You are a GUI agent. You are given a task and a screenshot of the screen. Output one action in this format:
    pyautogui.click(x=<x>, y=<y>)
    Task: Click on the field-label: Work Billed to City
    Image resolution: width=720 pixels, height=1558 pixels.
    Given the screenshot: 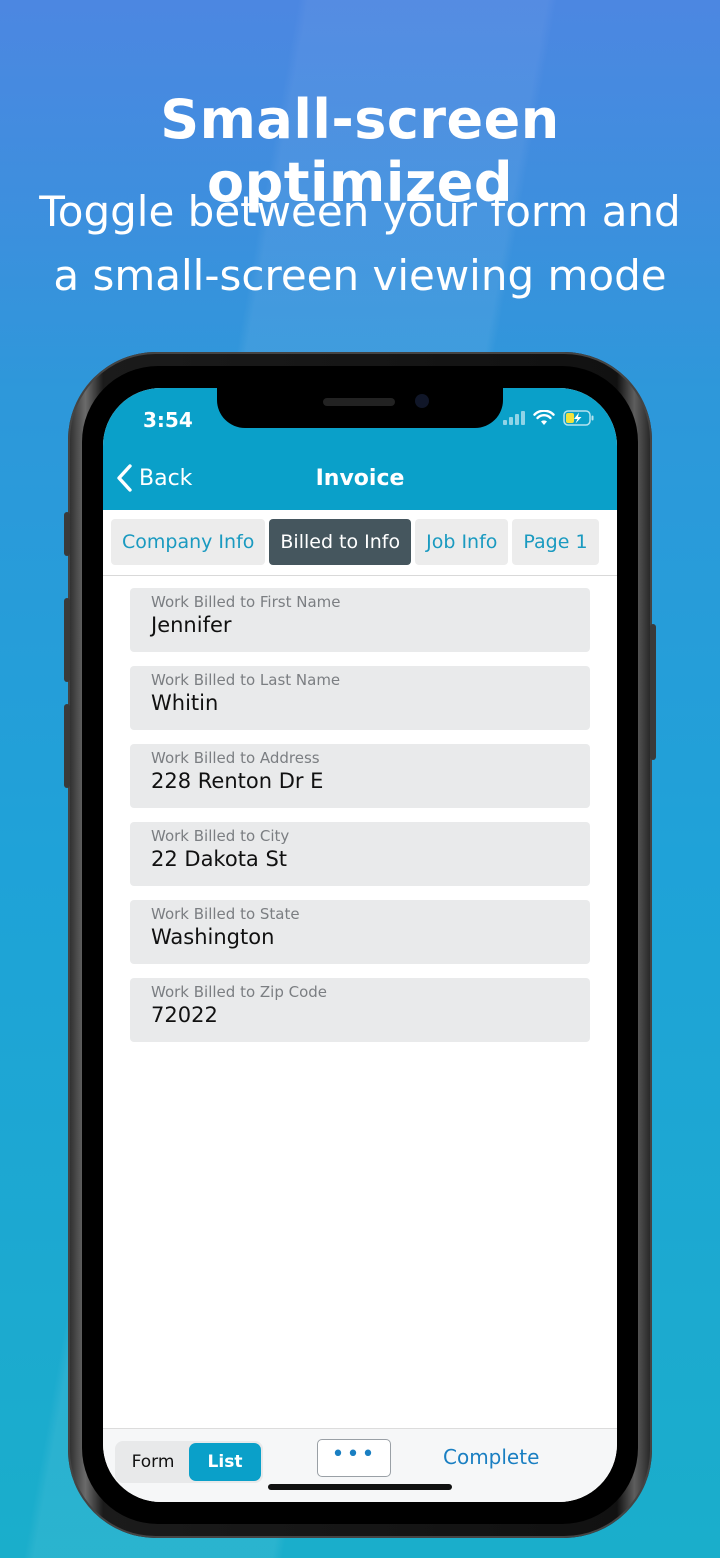 What is the action you would take?
    pyautogui.click(x=220, y=836)
    